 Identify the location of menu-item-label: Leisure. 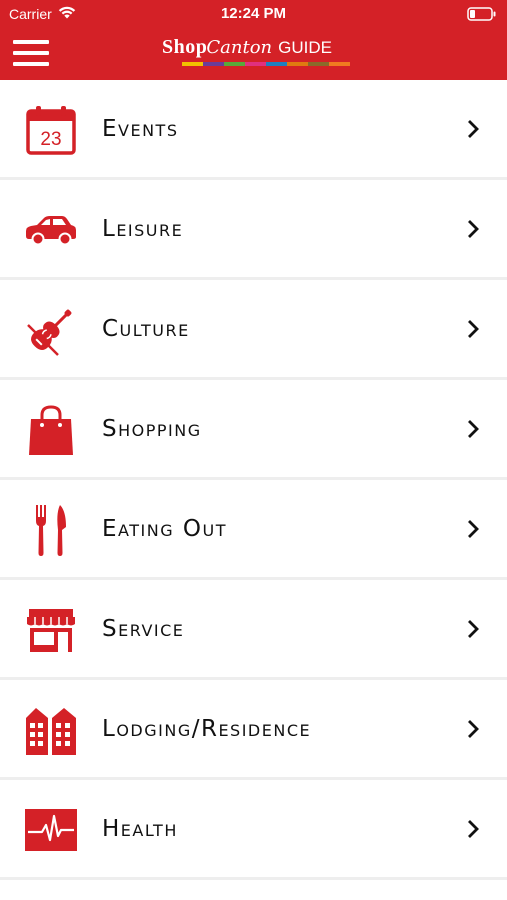
(143, 228).